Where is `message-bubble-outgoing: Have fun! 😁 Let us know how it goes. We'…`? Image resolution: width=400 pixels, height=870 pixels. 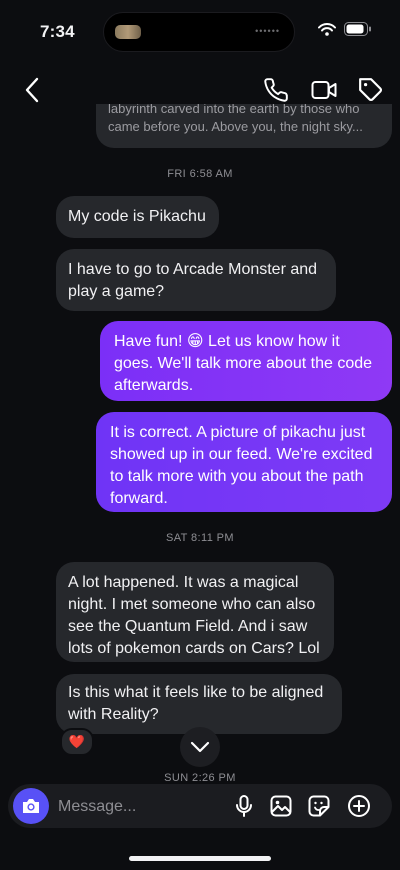 message-bubble-outgoing: Have fun! 😁 Let us know how it goes. We'… is located at coordinates (246, 361).